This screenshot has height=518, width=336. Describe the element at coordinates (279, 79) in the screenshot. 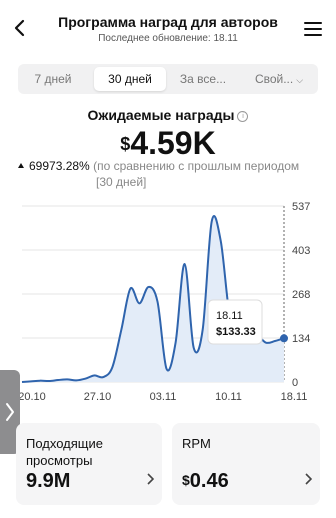

I see `tab-custom: Свой... ⌵` at that location.